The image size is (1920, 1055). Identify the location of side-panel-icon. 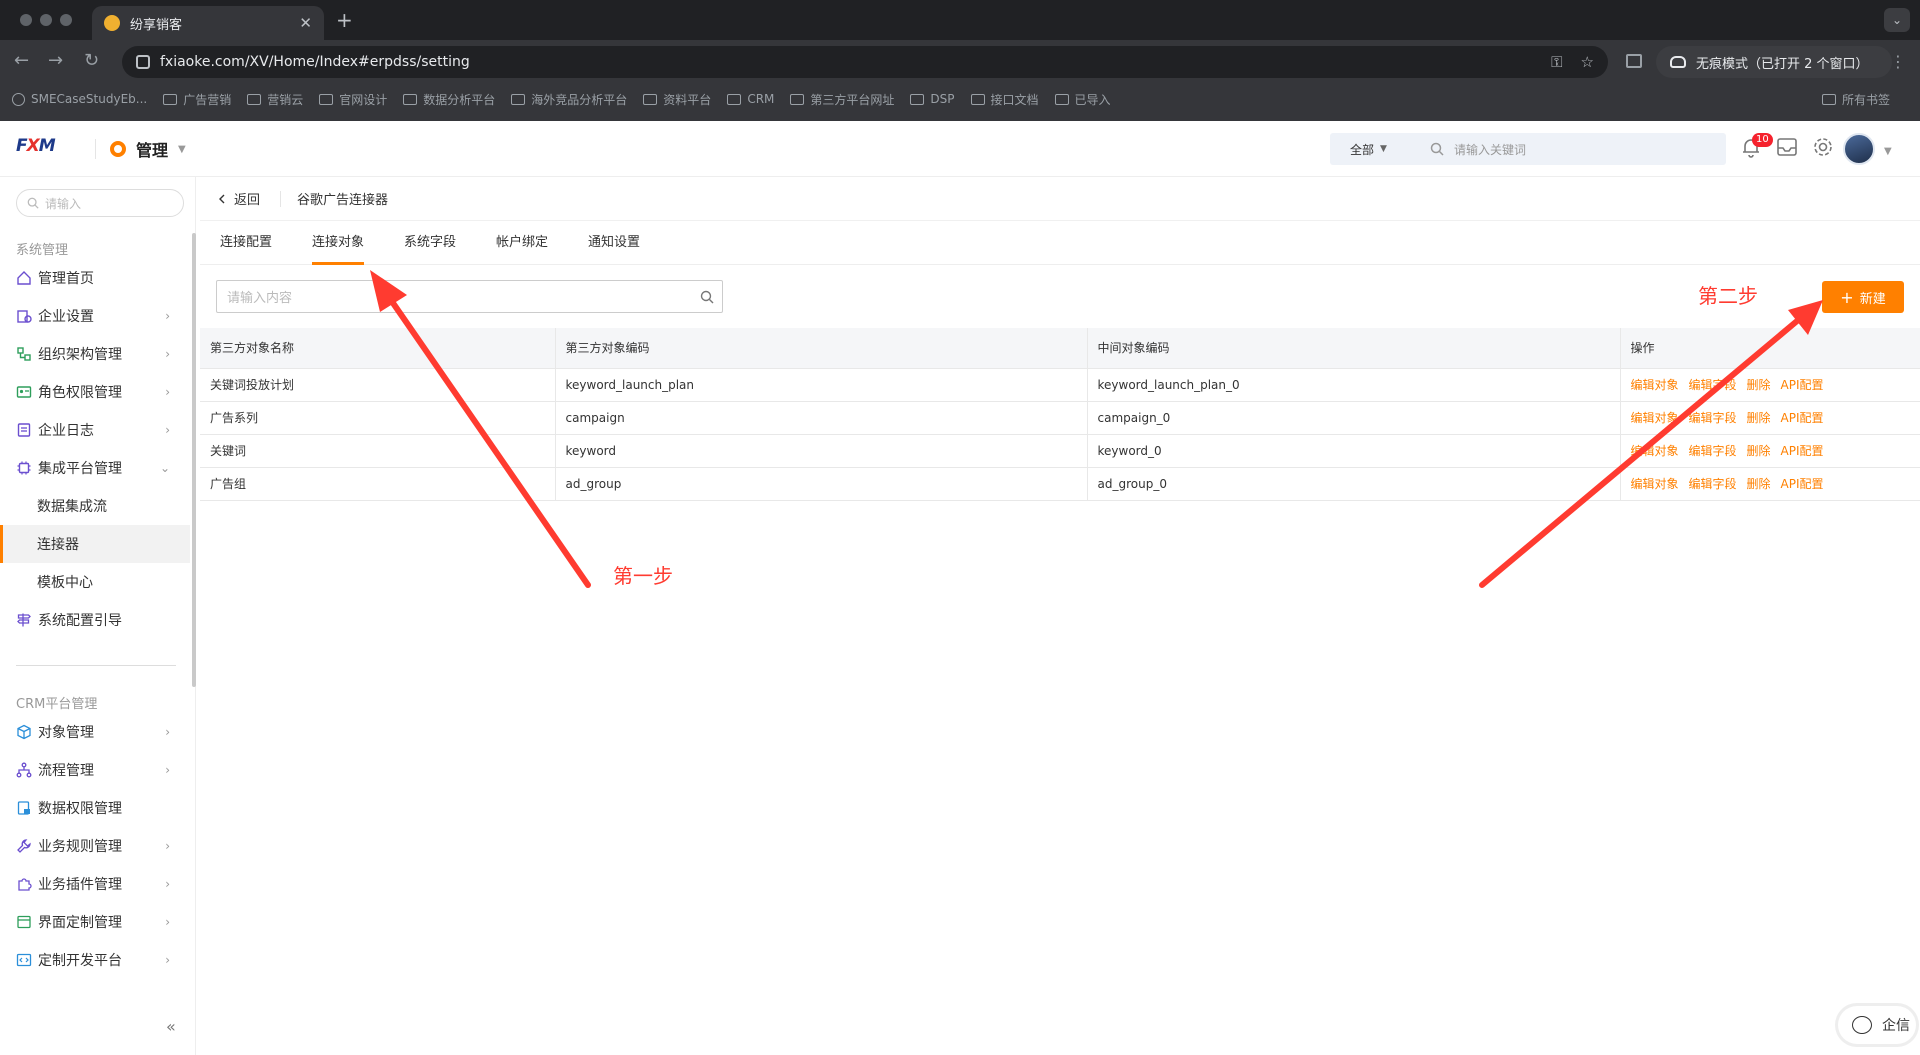
(1634, 61).